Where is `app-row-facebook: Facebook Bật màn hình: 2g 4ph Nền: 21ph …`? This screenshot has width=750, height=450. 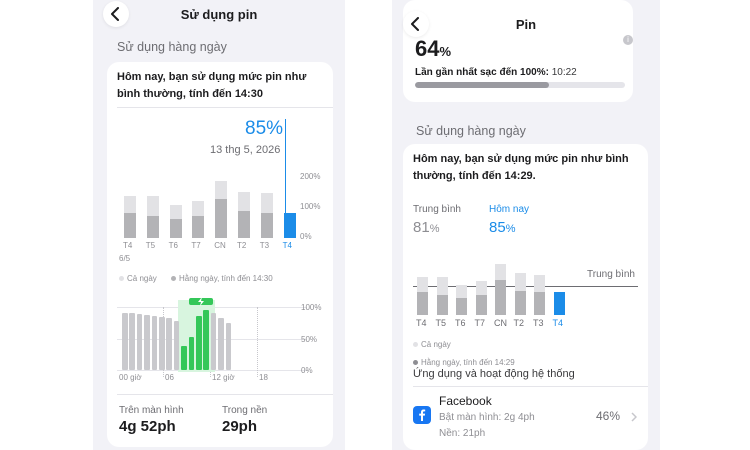 app-row-facebook: Facebook Bật màn hình: 2g 4ph Nền: 21ph … is located at coordinates (525, 416).